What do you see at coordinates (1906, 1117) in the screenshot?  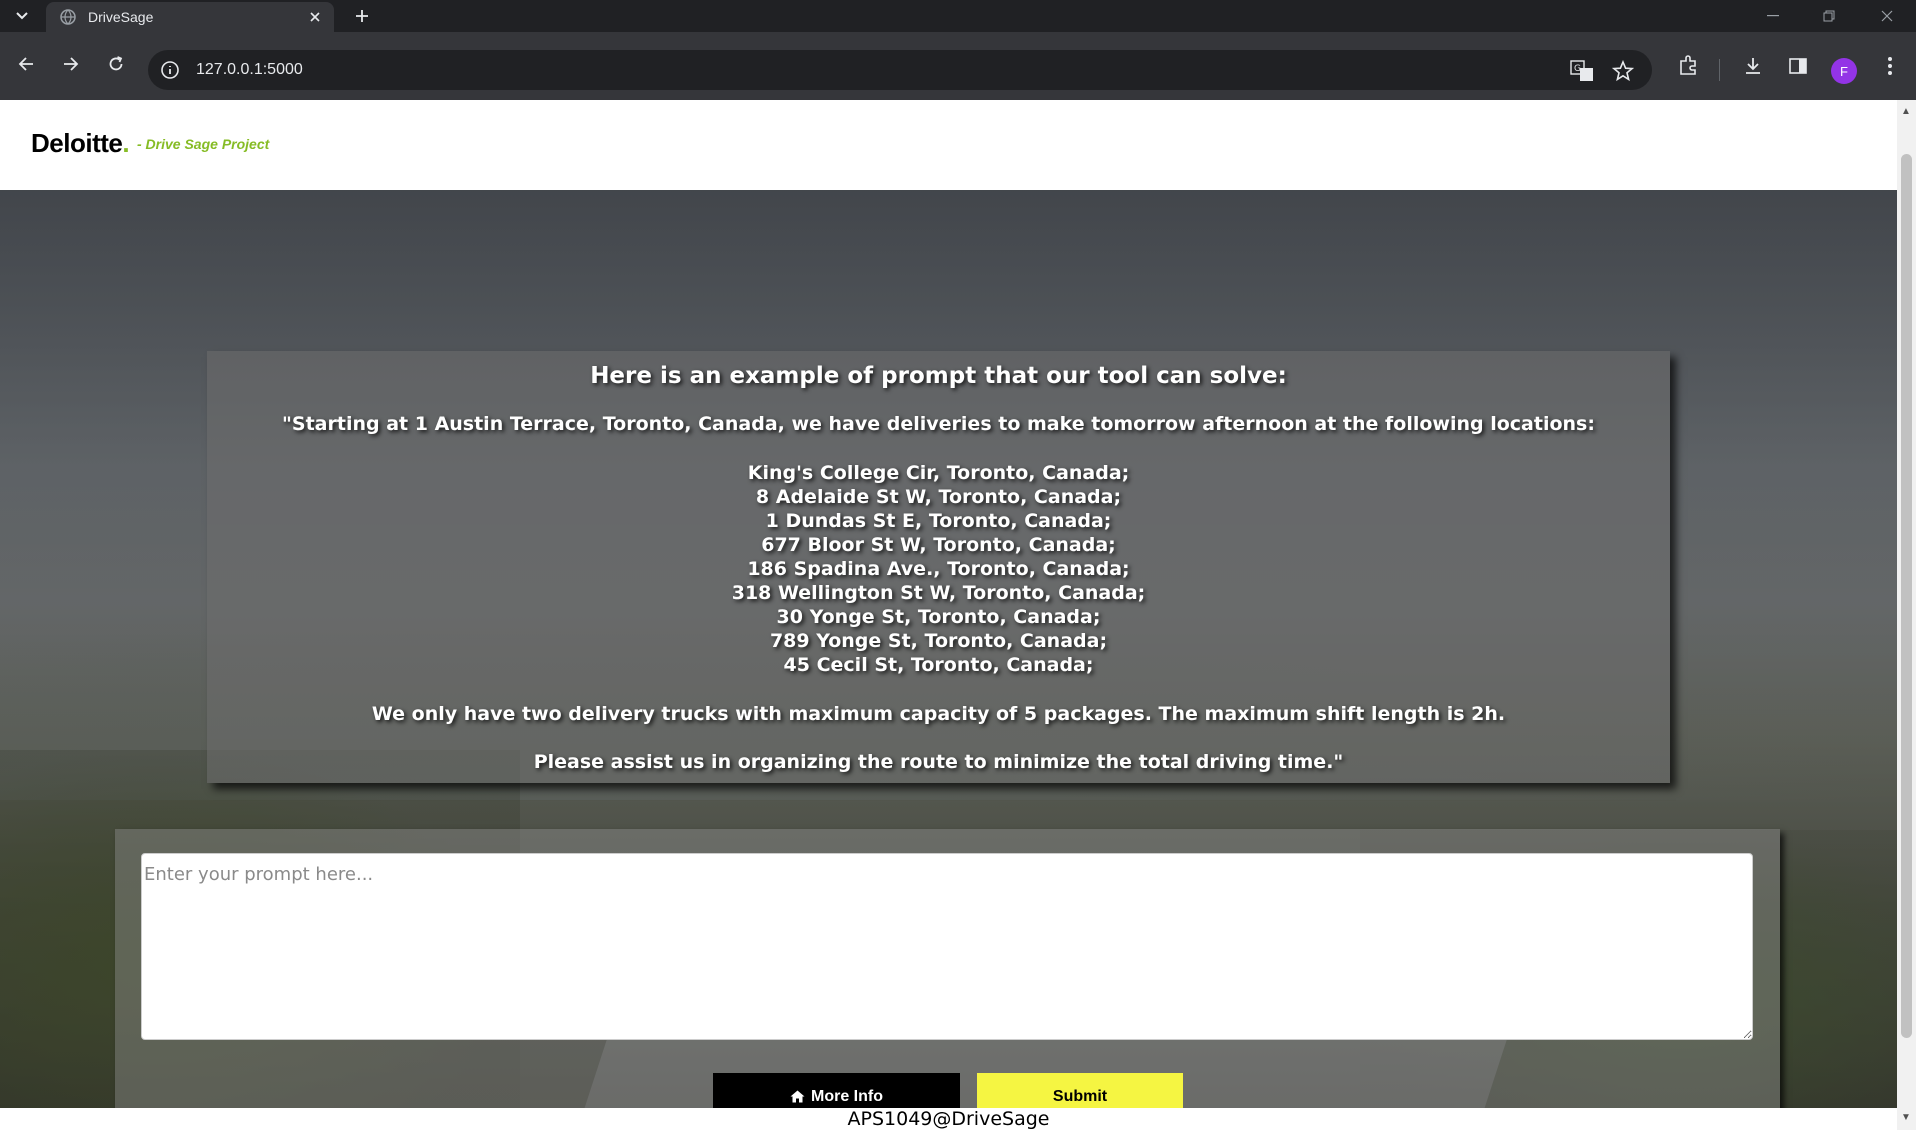 I see `scroll-down-arrow-icon: ▼` at bounding box center [1906, 1117].